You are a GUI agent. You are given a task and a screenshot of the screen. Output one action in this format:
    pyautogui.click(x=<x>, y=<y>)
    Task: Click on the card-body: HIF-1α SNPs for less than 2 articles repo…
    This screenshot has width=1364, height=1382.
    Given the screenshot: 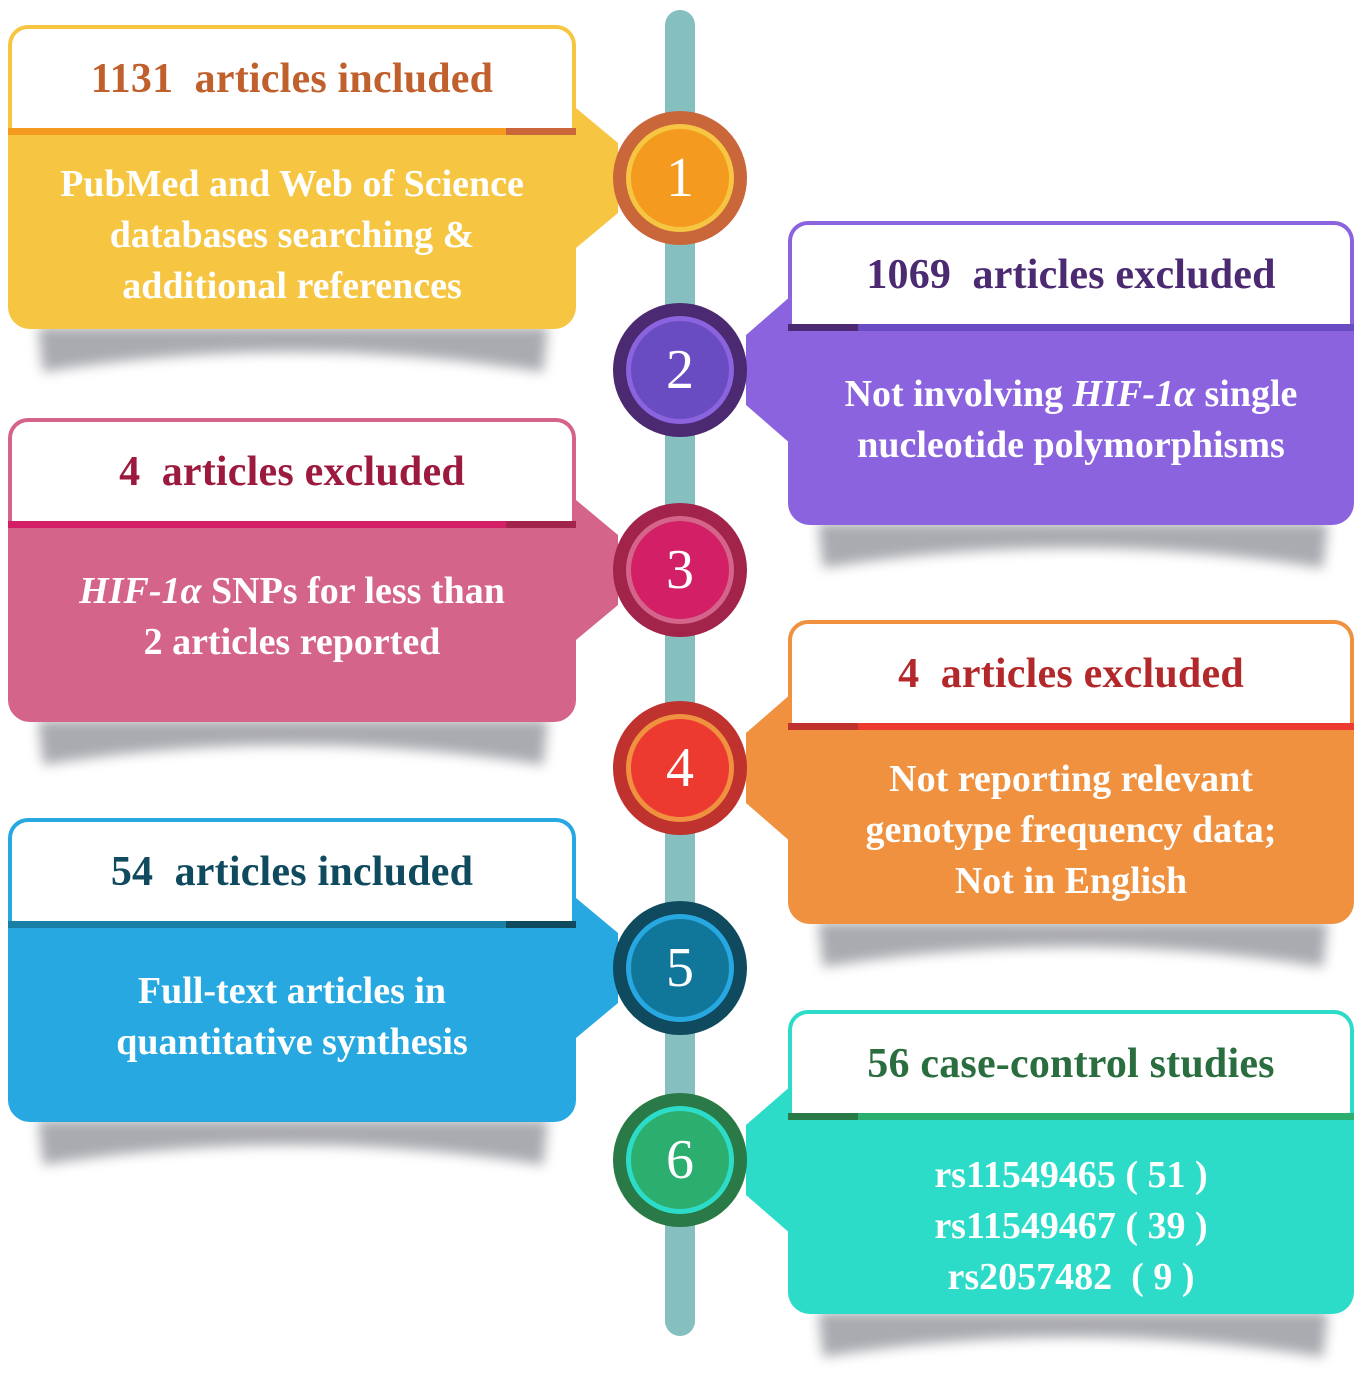 What is the action you would take?
    pyautogui.click(x=292, y=625)
    